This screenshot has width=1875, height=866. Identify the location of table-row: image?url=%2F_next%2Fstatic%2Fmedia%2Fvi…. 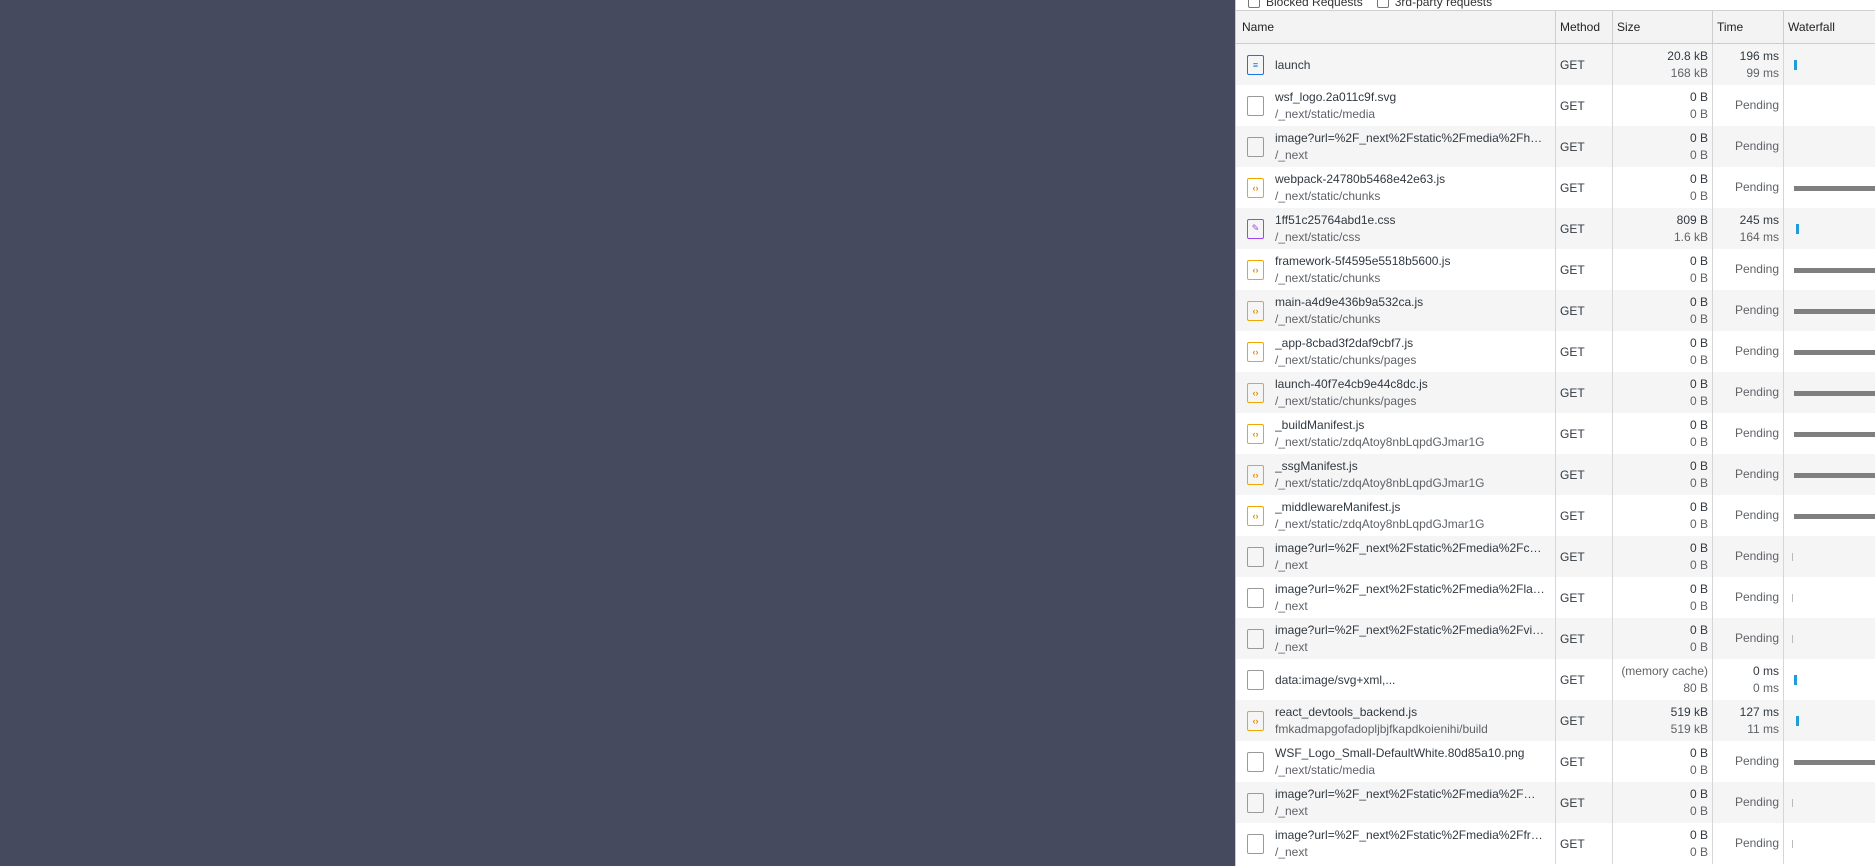
(1555, 638).